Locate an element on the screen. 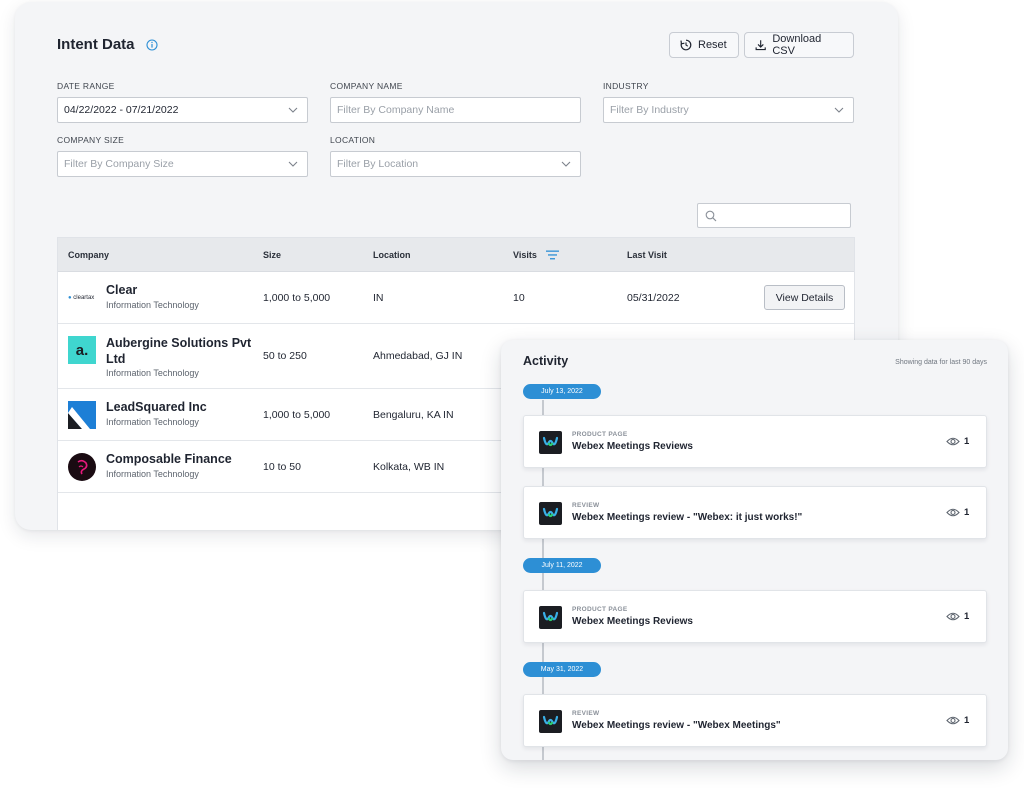 Image resolution: width=1024 pixels, height=788 pixels. date-range-value: 04/22/2022 - 07/21/2022 is located at coordinates (121, 110).